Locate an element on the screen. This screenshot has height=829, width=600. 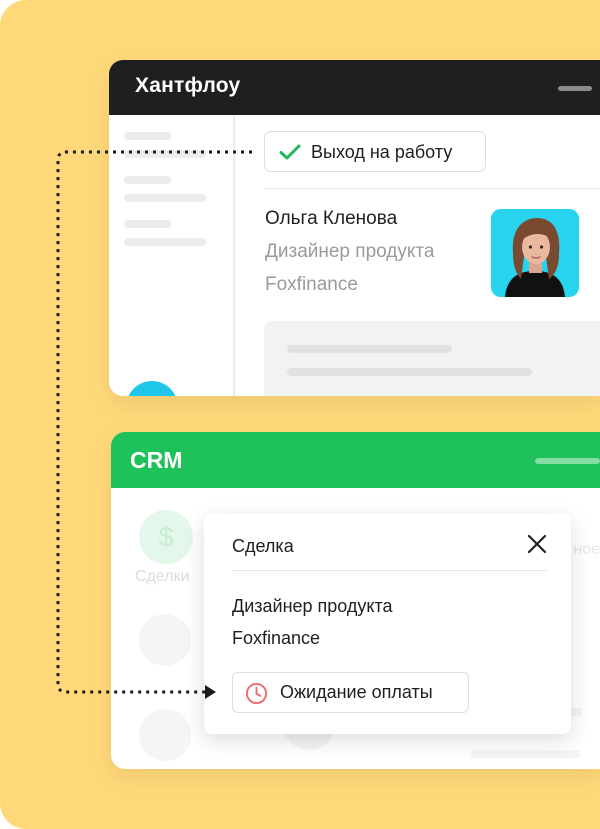
candidate-name: Ольга Кленова is located at coordinates (331, 218).